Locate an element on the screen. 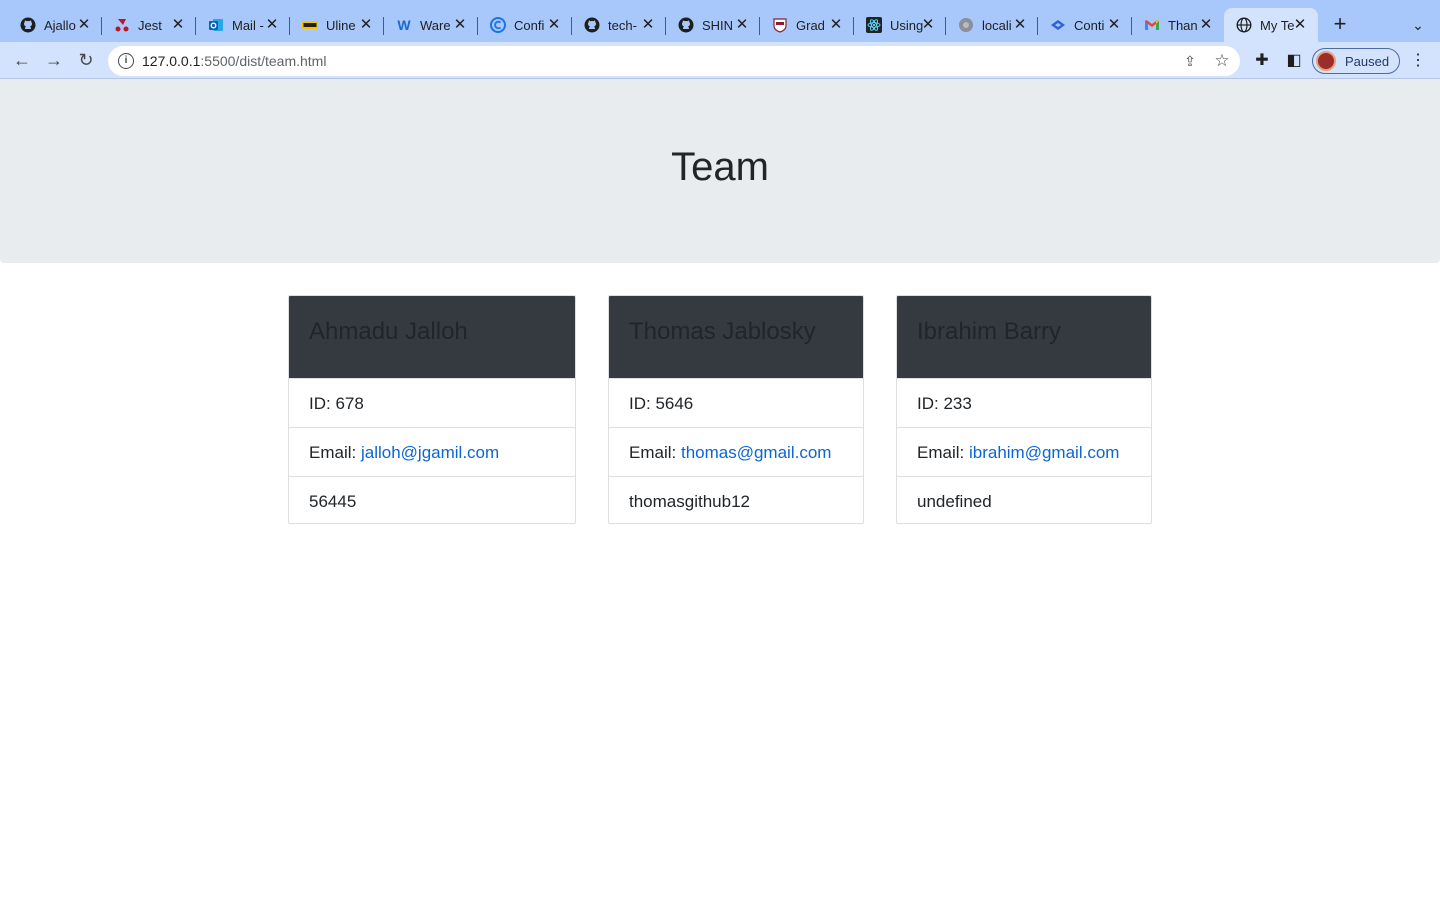 The width and height of the screenshot is (1440, 900). new-tab-button: + is located at coordinates (1340, 25).